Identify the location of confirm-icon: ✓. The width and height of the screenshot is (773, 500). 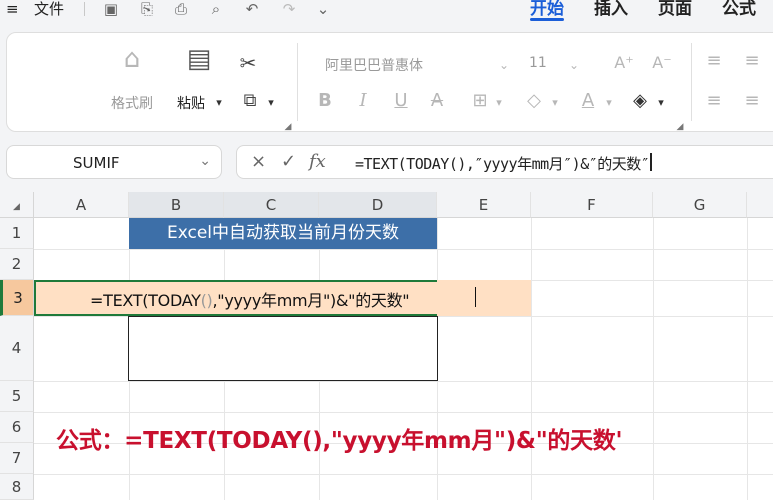
(288, 161).